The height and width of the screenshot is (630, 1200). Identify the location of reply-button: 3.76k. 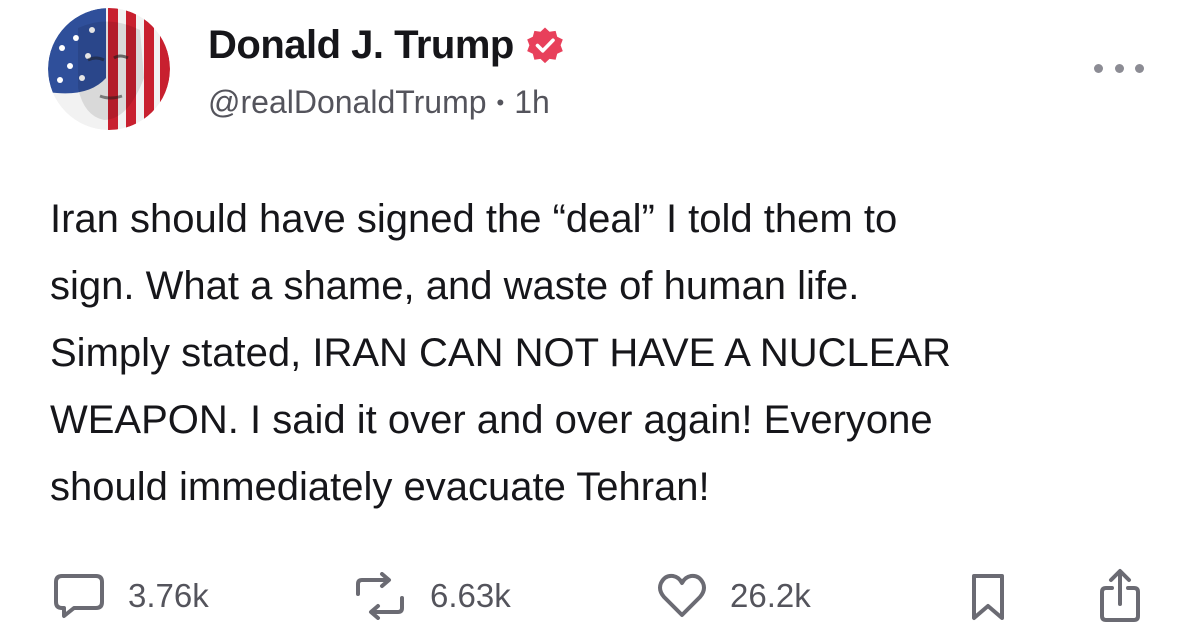
(130, 596).